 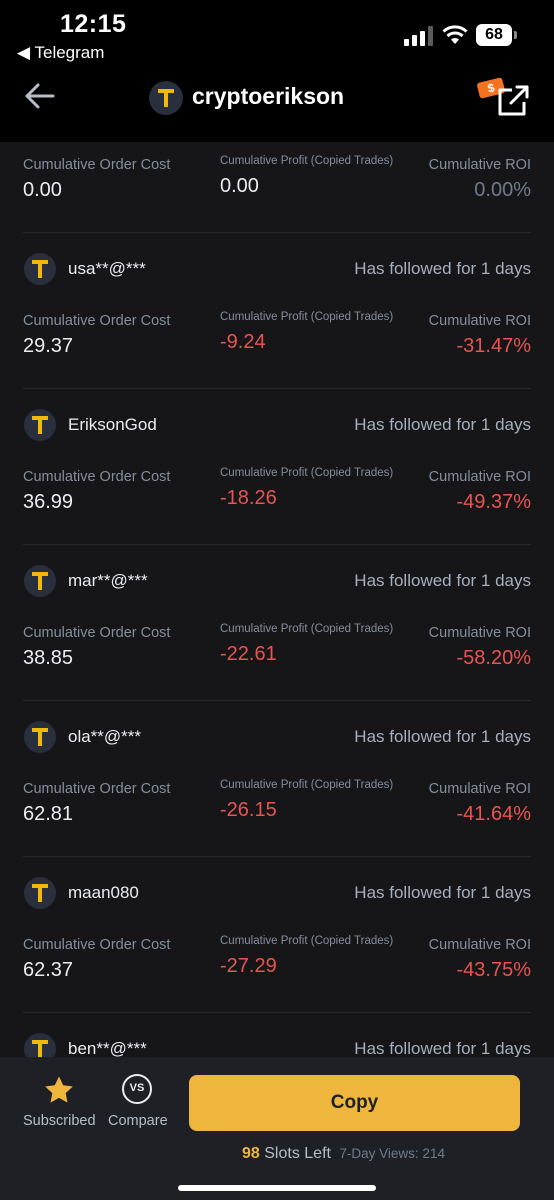 I want to click on follower-name: EriksonGod, so click(x=112, y=424).